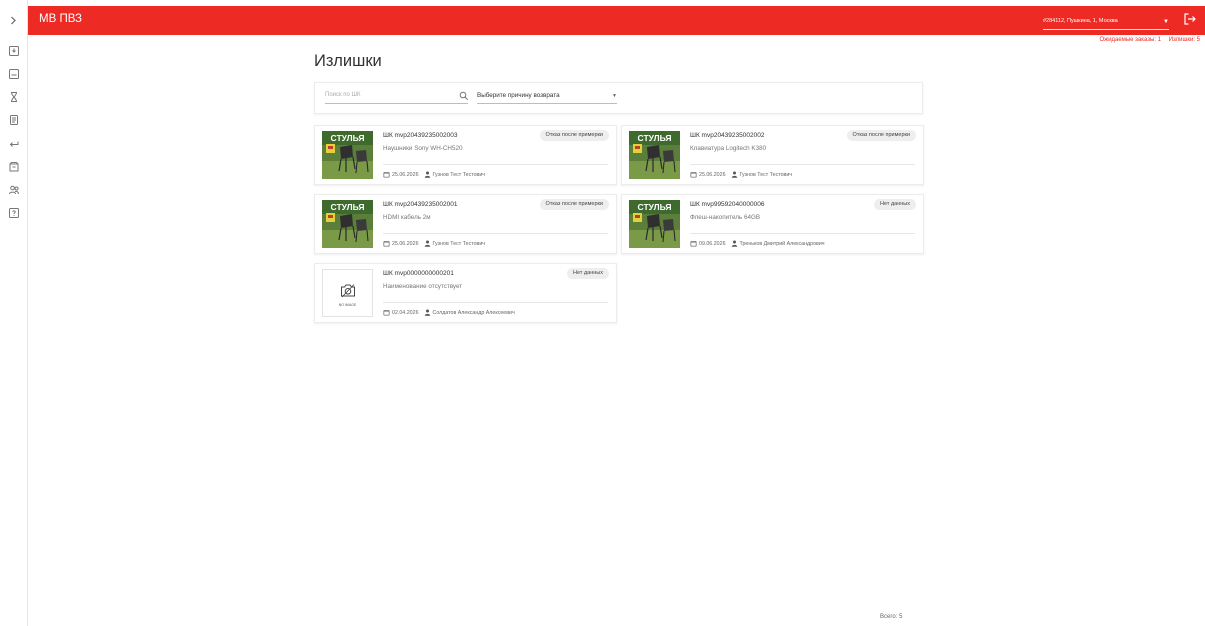 Image resolution: width=1205 pixels, height=626 pixels. I want to click on sidebar-item-users, so click(13, 189).